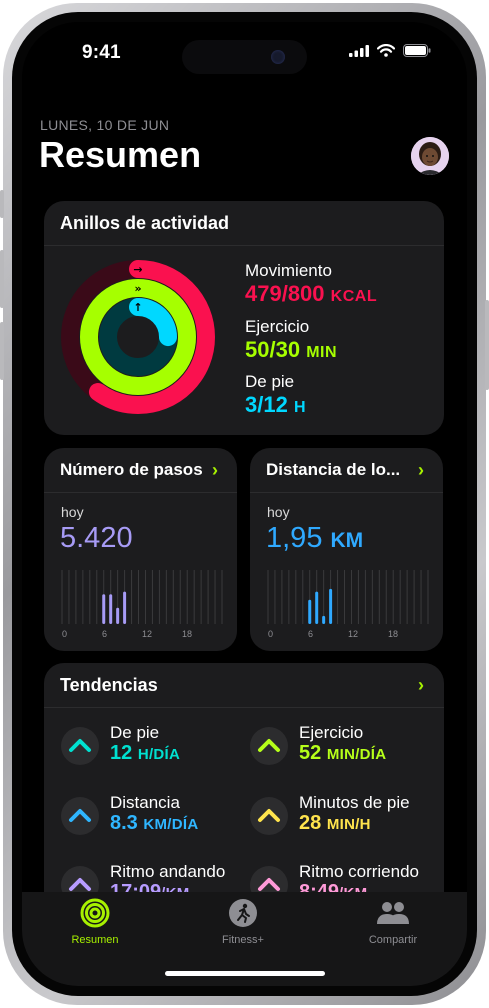 This screenshot has width=489, height=1008. I want to click on trend-stand-minutes-unit: MIN/H, so click(348, 824).